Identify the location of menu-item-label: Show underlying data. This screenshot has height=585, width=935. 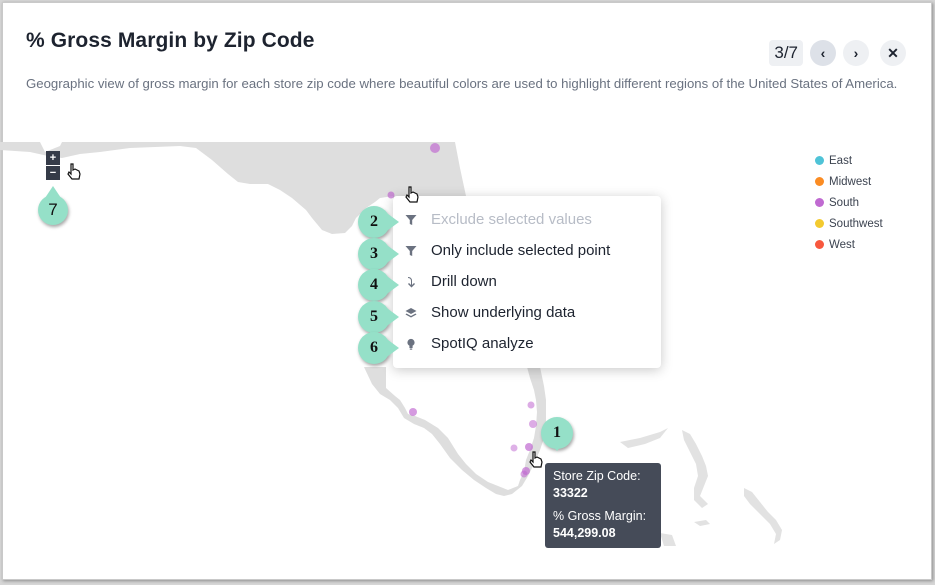
(503, 312).